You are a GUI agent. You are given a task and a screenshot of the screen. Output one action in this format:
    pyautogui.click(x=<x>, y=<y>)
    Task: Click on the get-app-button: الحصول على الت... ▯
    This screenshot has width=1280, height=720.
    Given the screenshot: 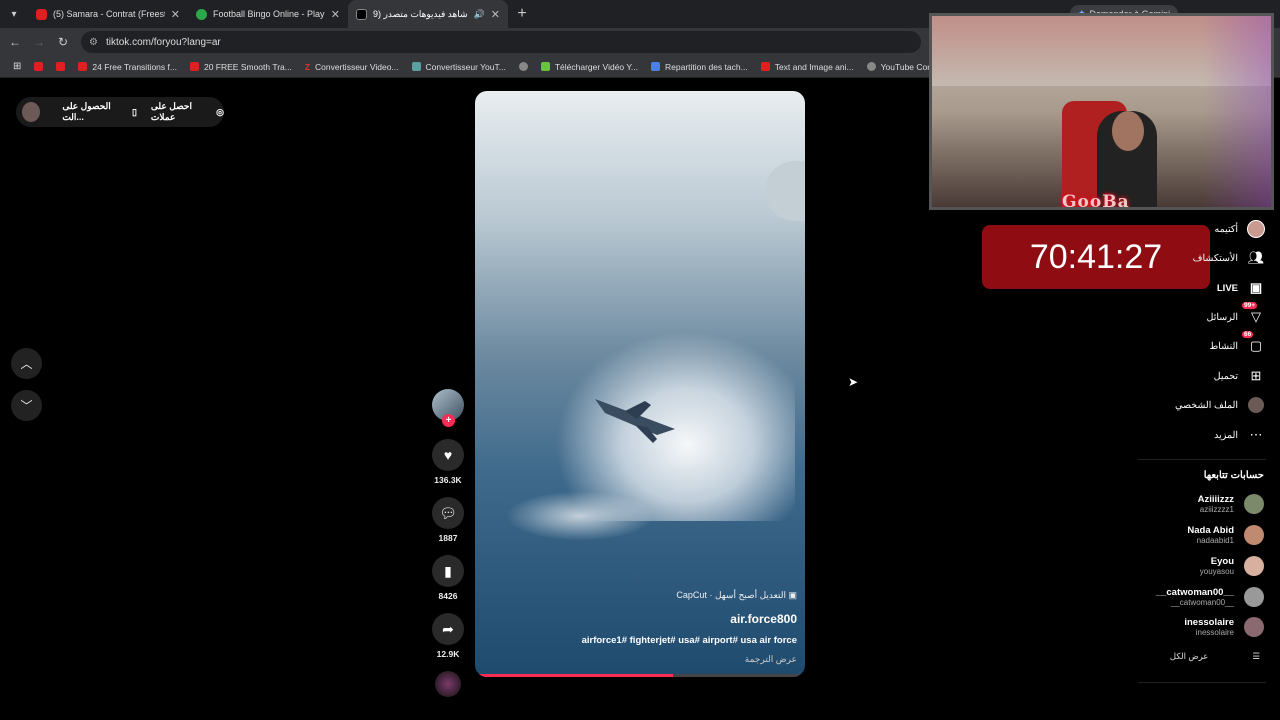 What is the action you would take?
    pyautogui.click(x=99, y=112)
    